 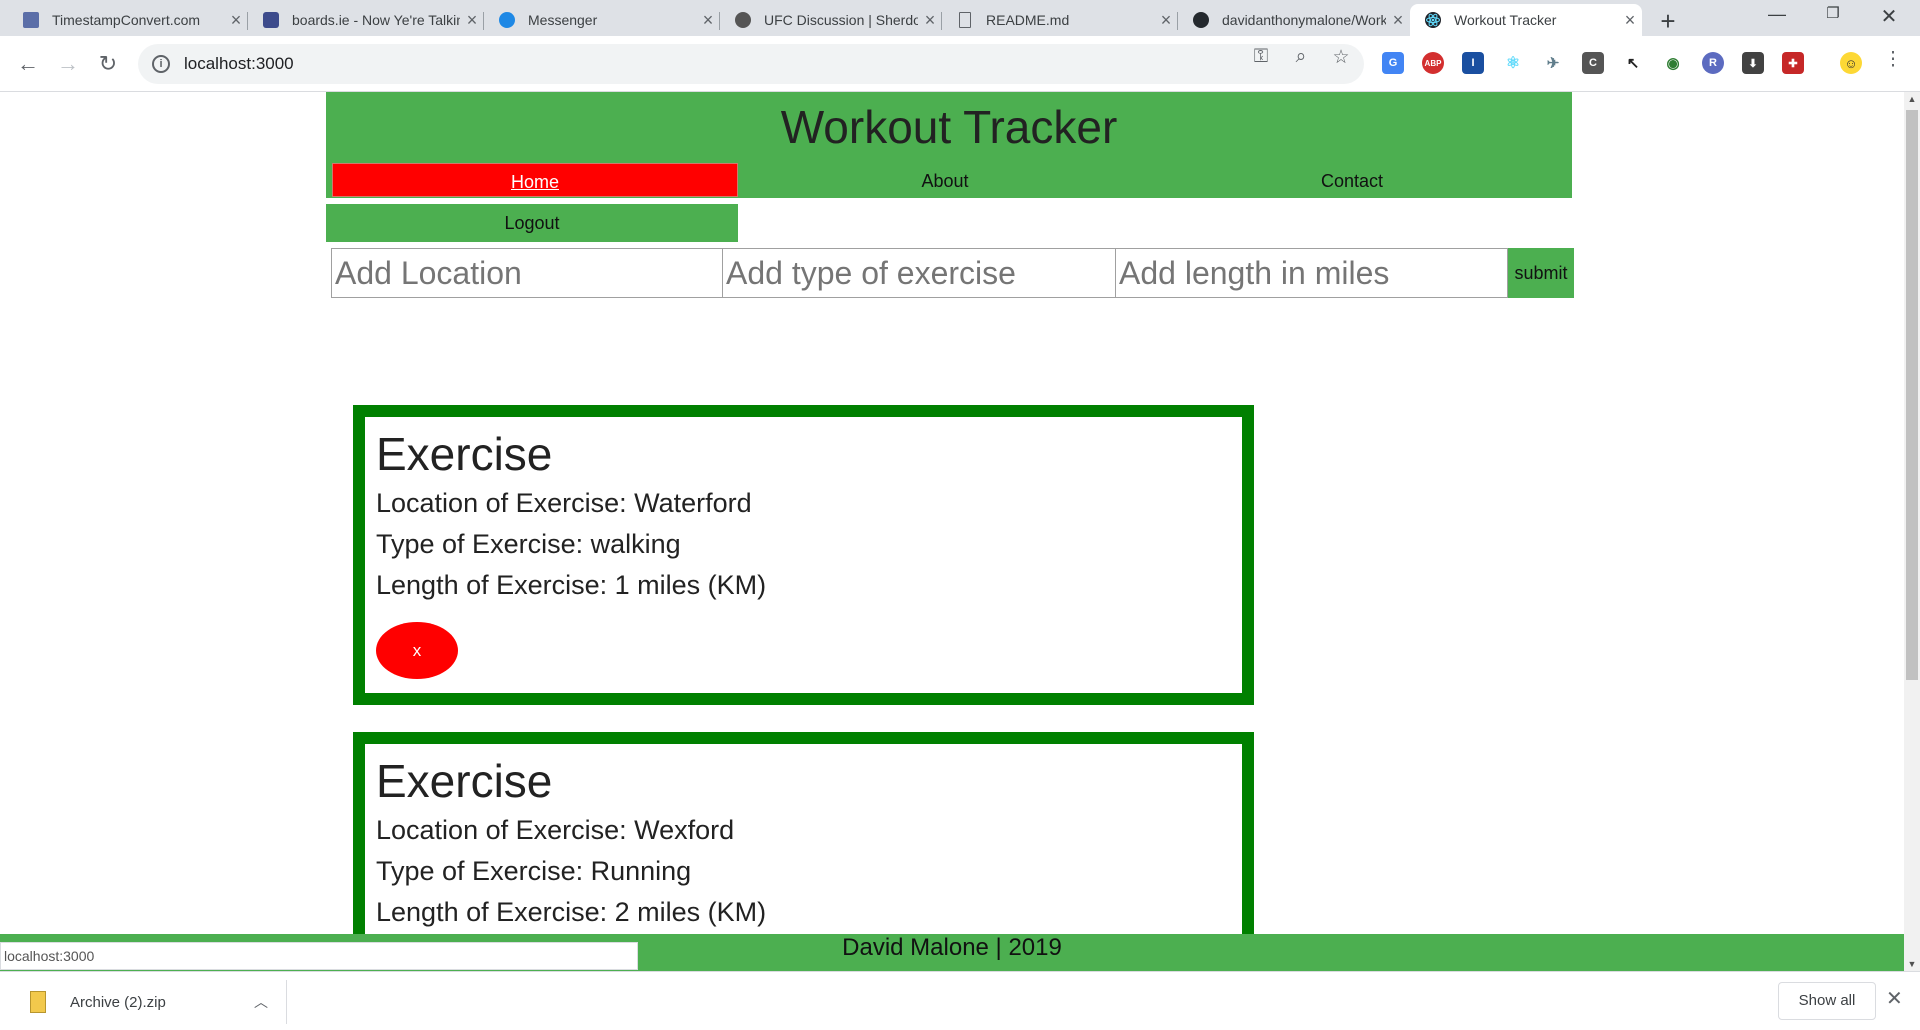 I want to click on react-icon, so click(x=1433, y=20).